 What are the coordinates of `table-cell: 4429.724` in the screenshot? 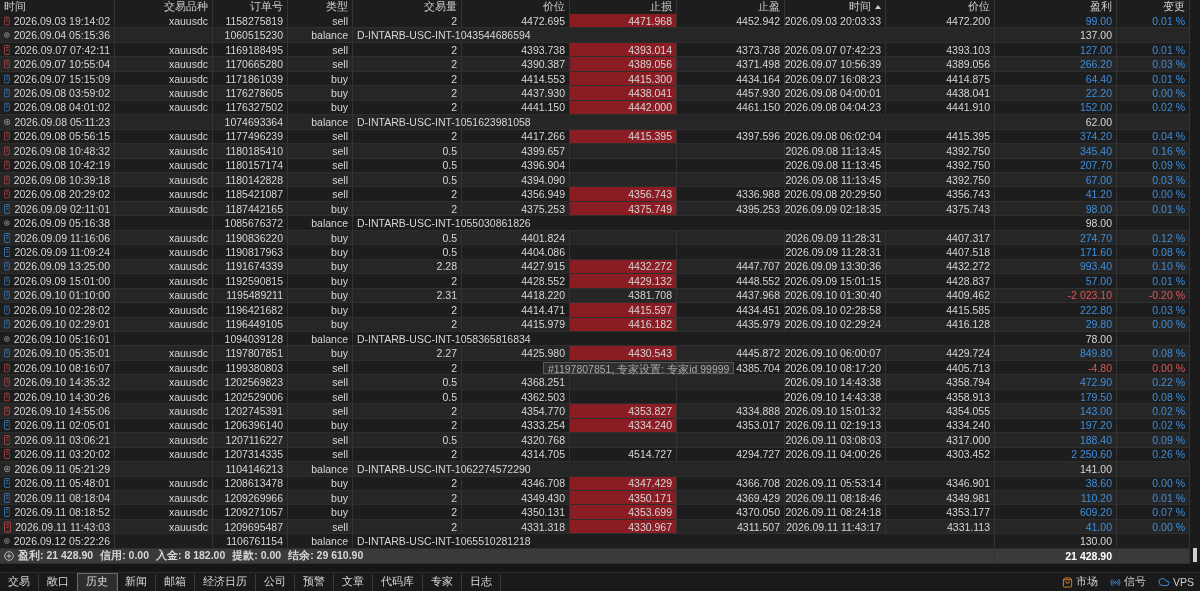 It's located at (940, 353).